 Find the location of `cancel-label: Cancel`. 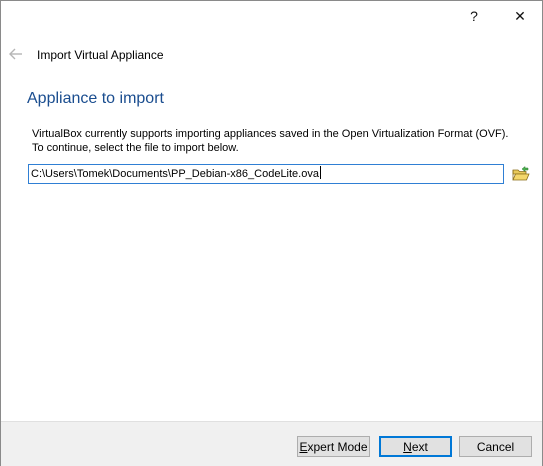

cancel-label: Cancel is located at coordinates (495, 446).